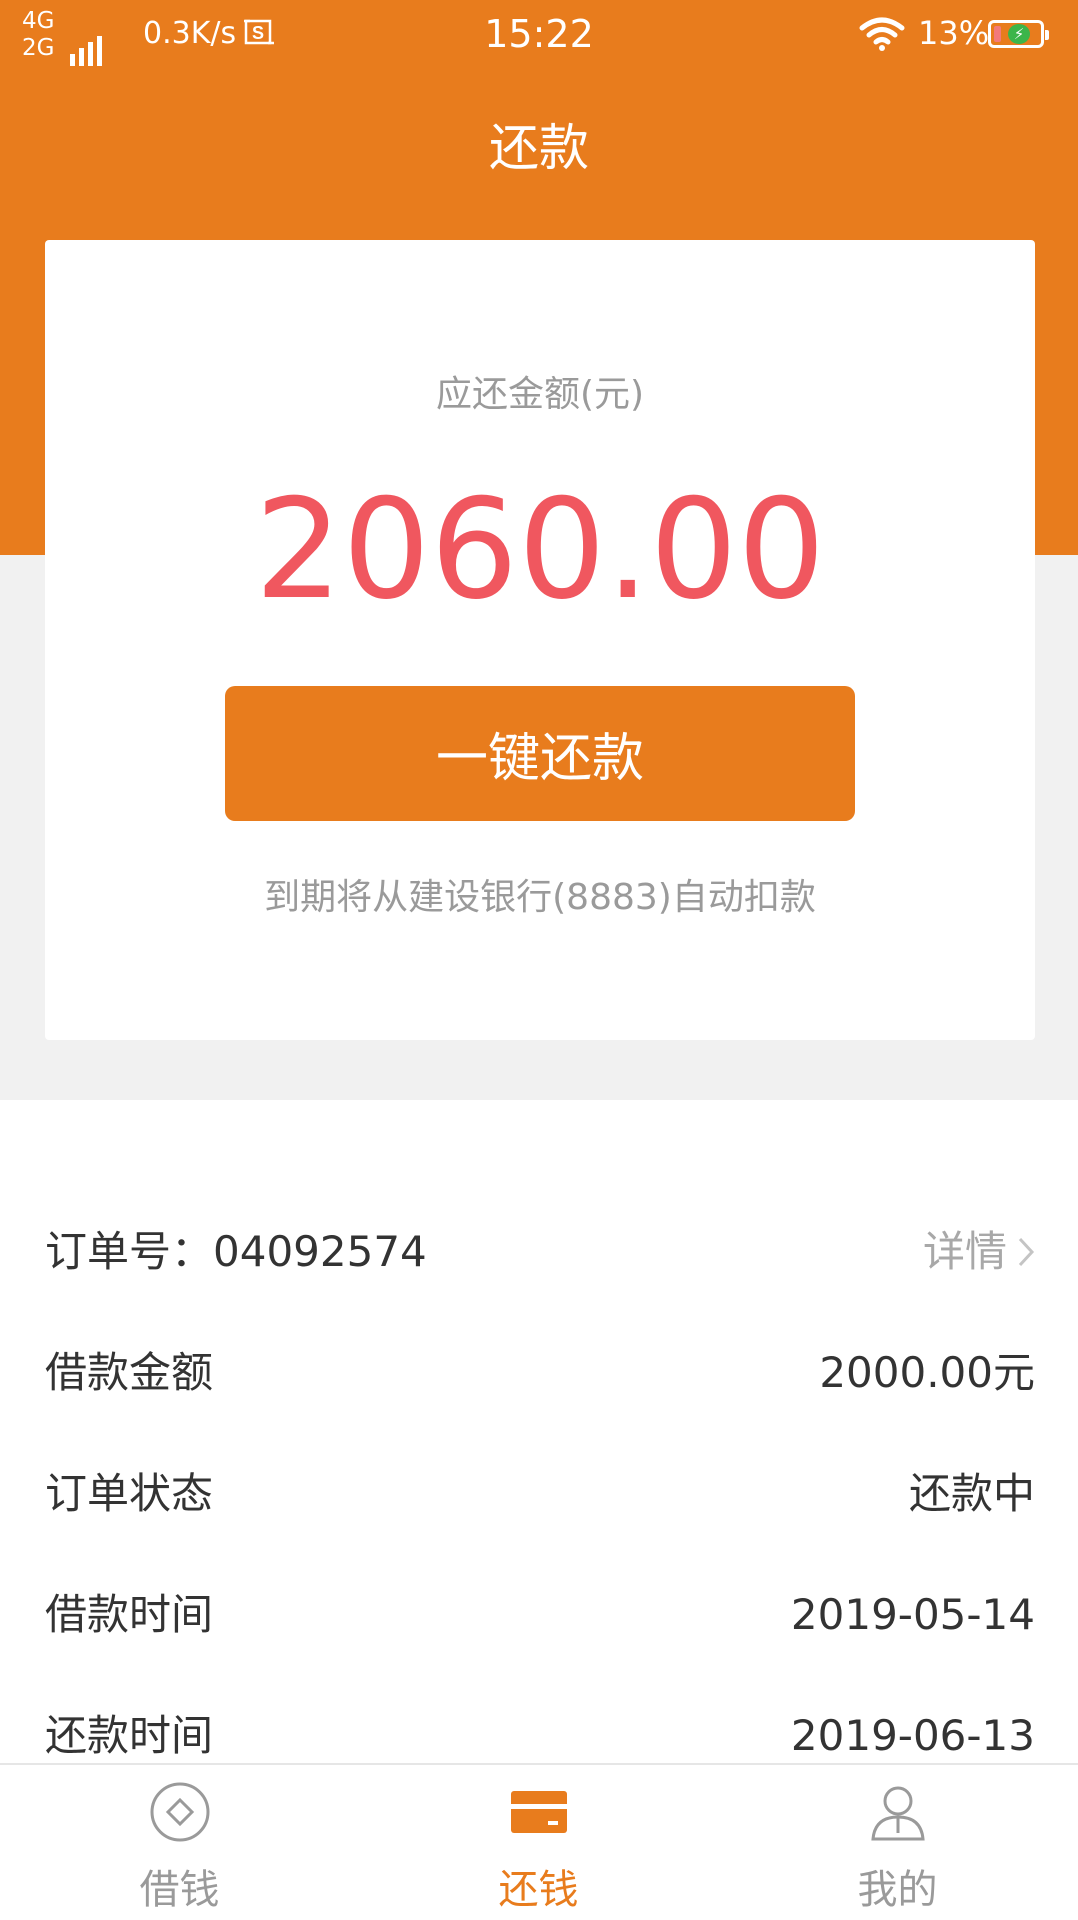  Describe the element at coordinates (912, 1614) in the screenshot. I see `loan-date-value: 2019-05-14` at that location.